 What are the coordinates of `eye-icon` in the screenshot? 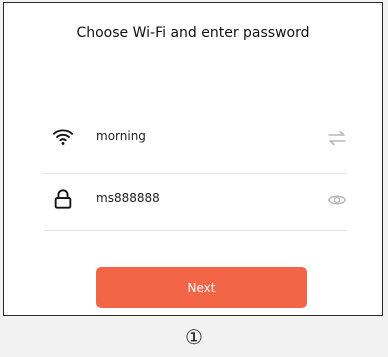 It's located at (337, 200).